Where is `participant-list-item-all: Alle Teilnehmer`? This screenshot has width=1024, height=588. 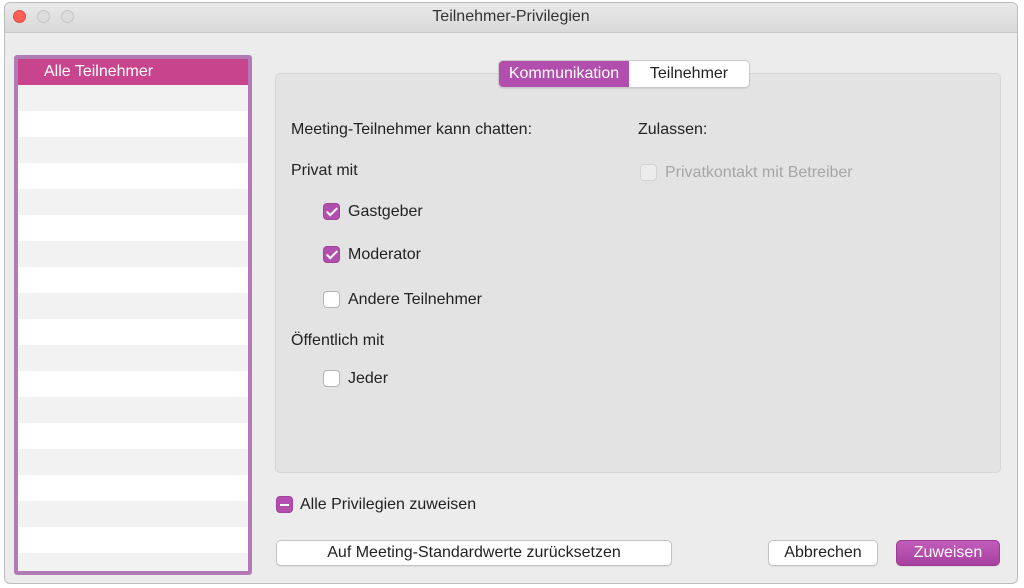
participant-list-item-all: Alle Teilnehmer is located at coordinates (133, 72).